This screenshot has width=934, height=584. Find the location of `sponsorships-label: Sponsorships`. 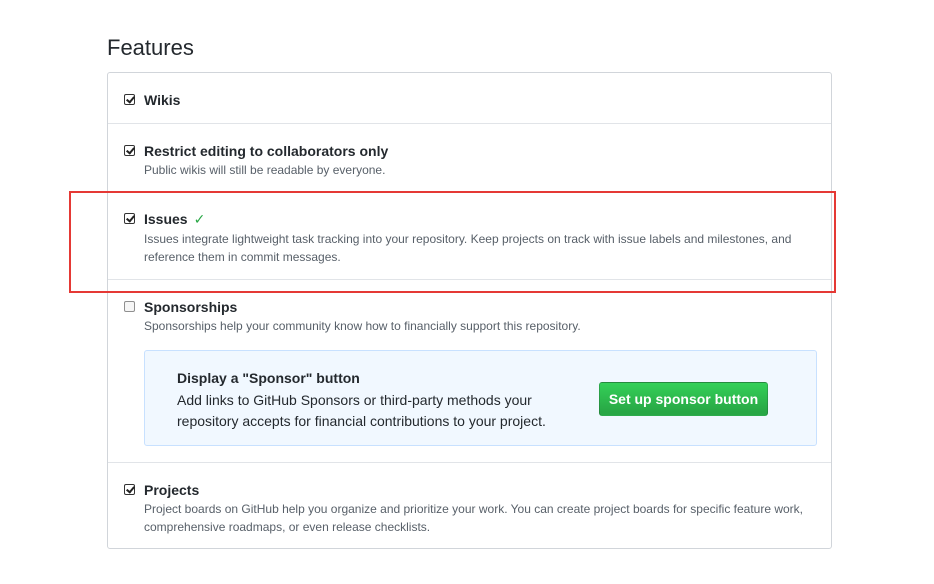

sponsorships-label: Sponsorships is located at coordinates (190, 307).